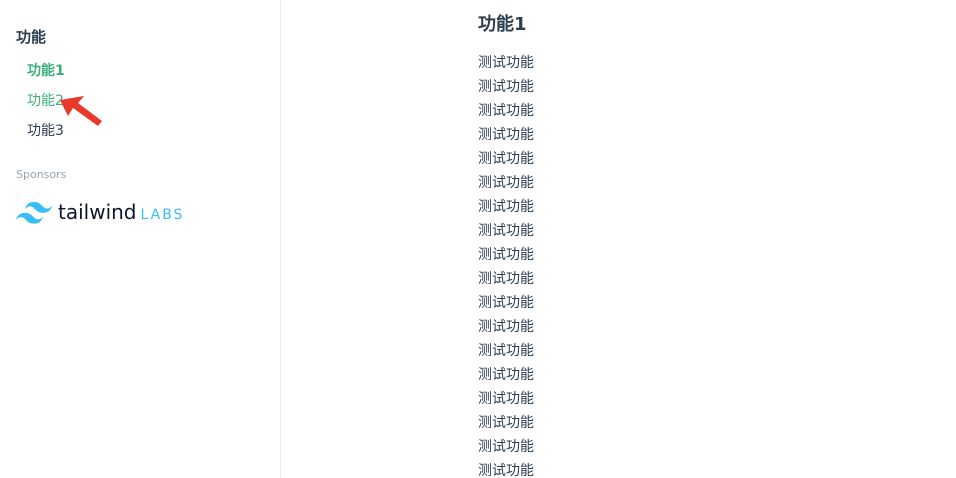 This screenshot has width=956, height=478. I want to click on page-title: 功能1, so click(502, 24).